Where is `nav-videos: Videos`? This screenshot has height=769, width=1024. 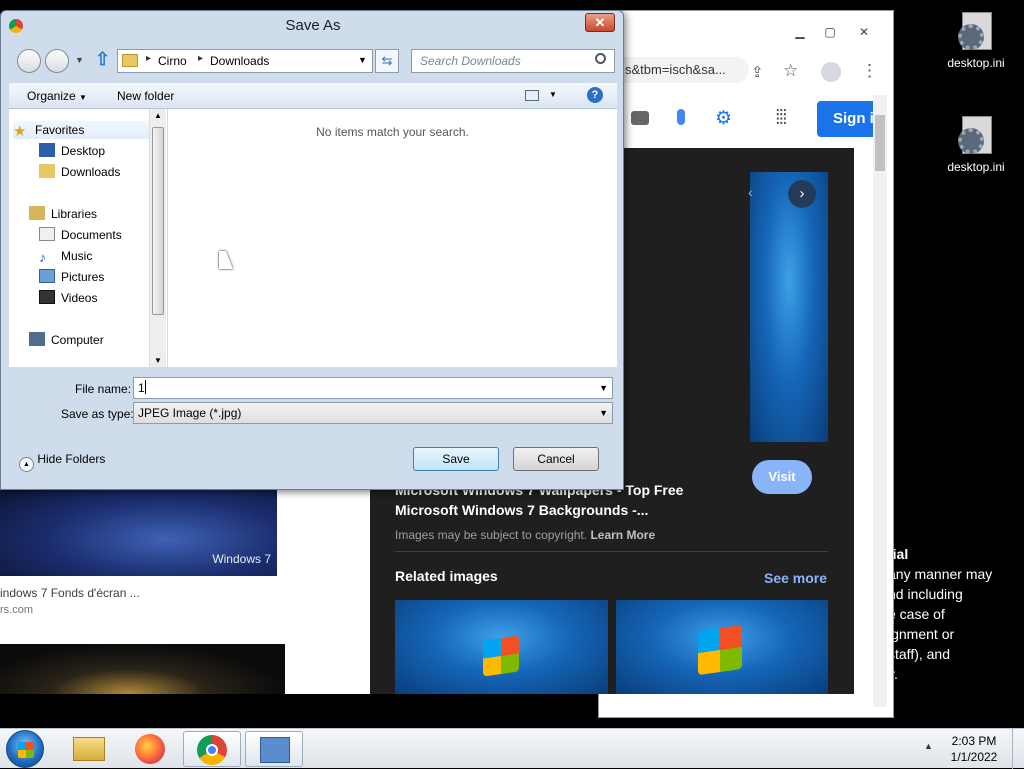
nav-videos: Videos is located at coordinates (68, 298).